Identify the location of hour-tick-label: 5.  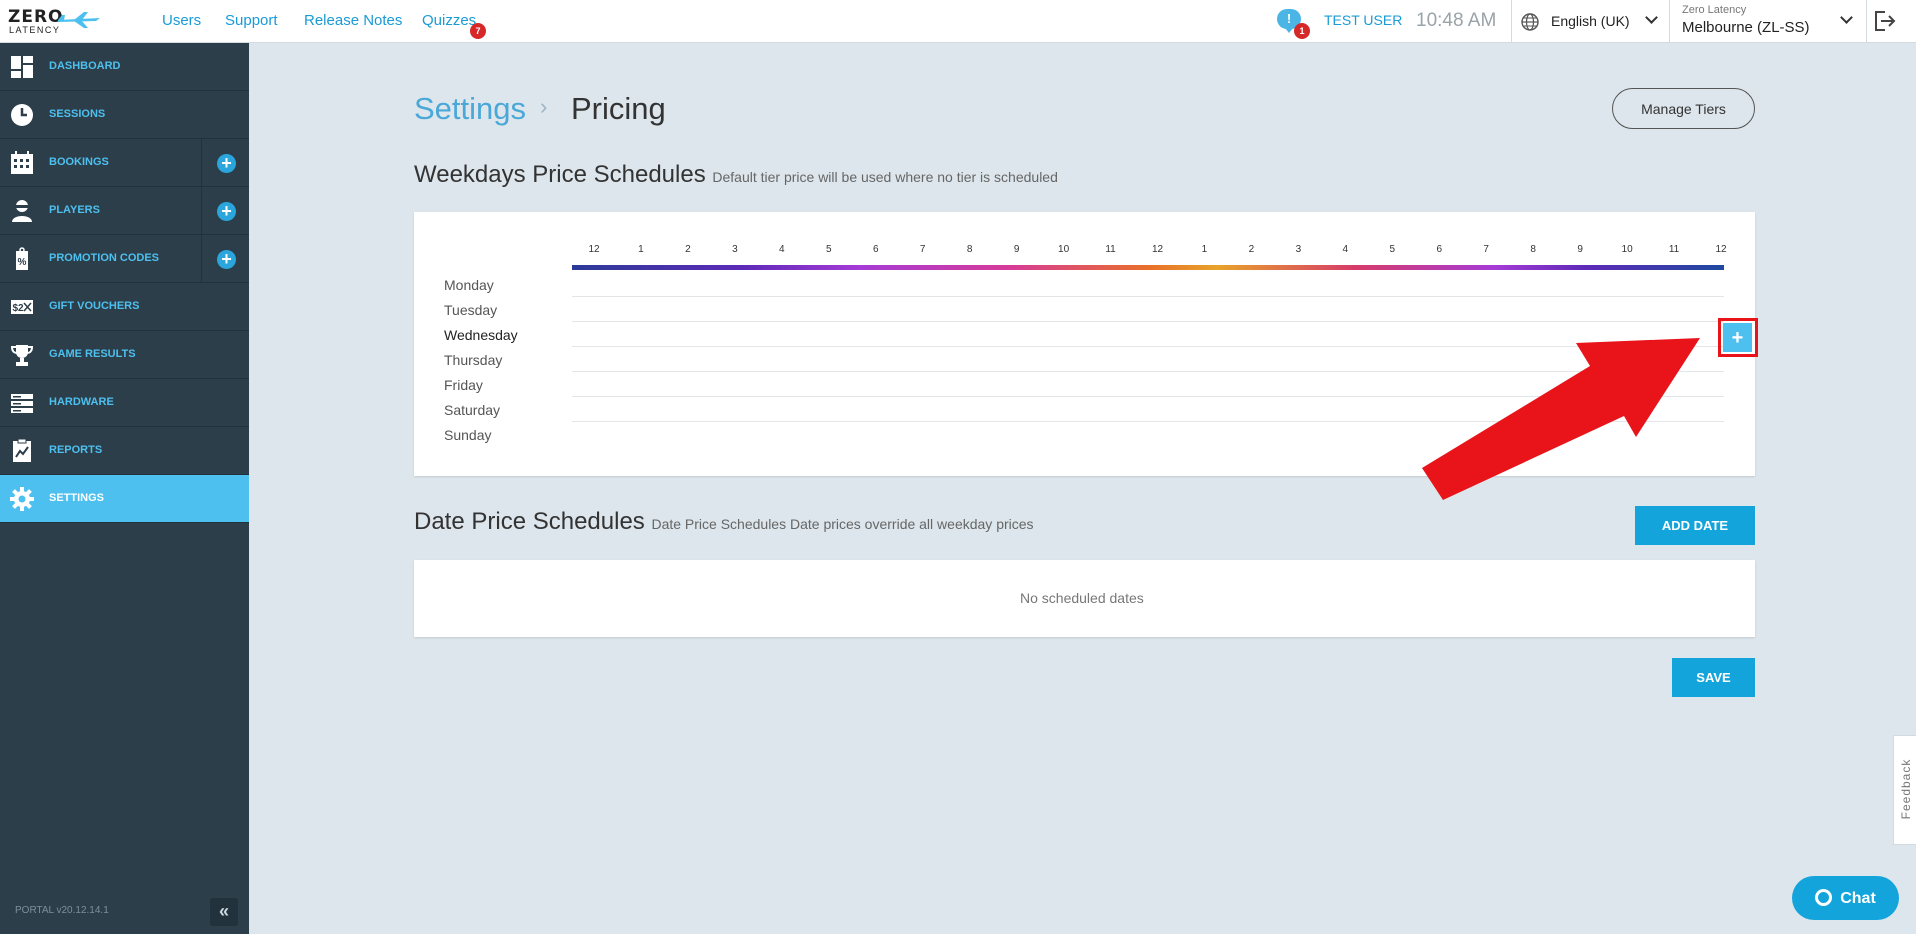
(1392, 249).